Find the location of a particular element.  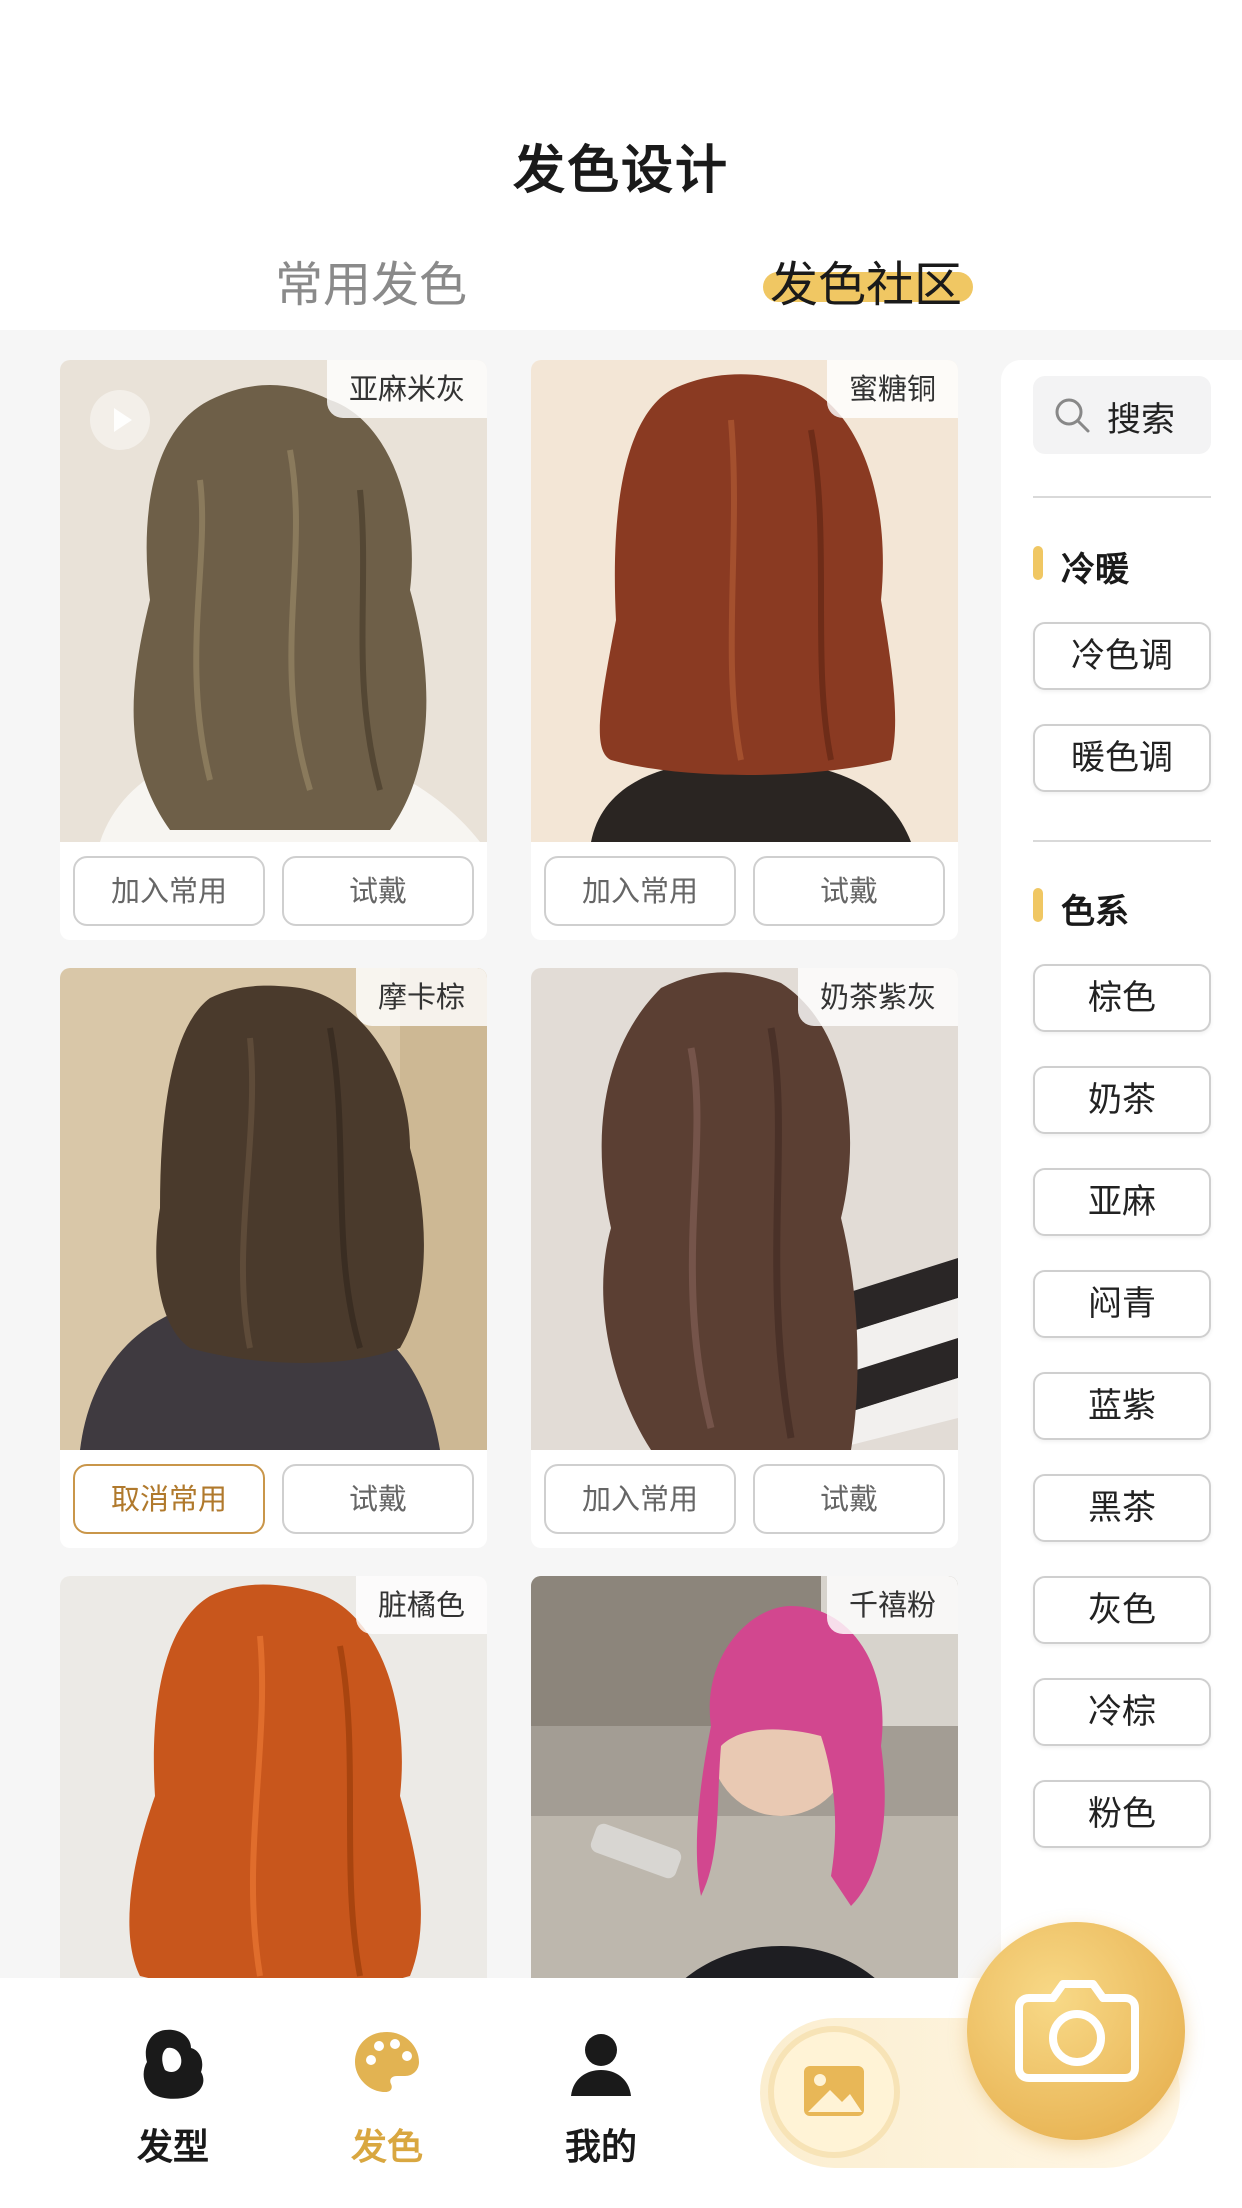

search-label: 搜索 is located at coordinates (1141, 420).